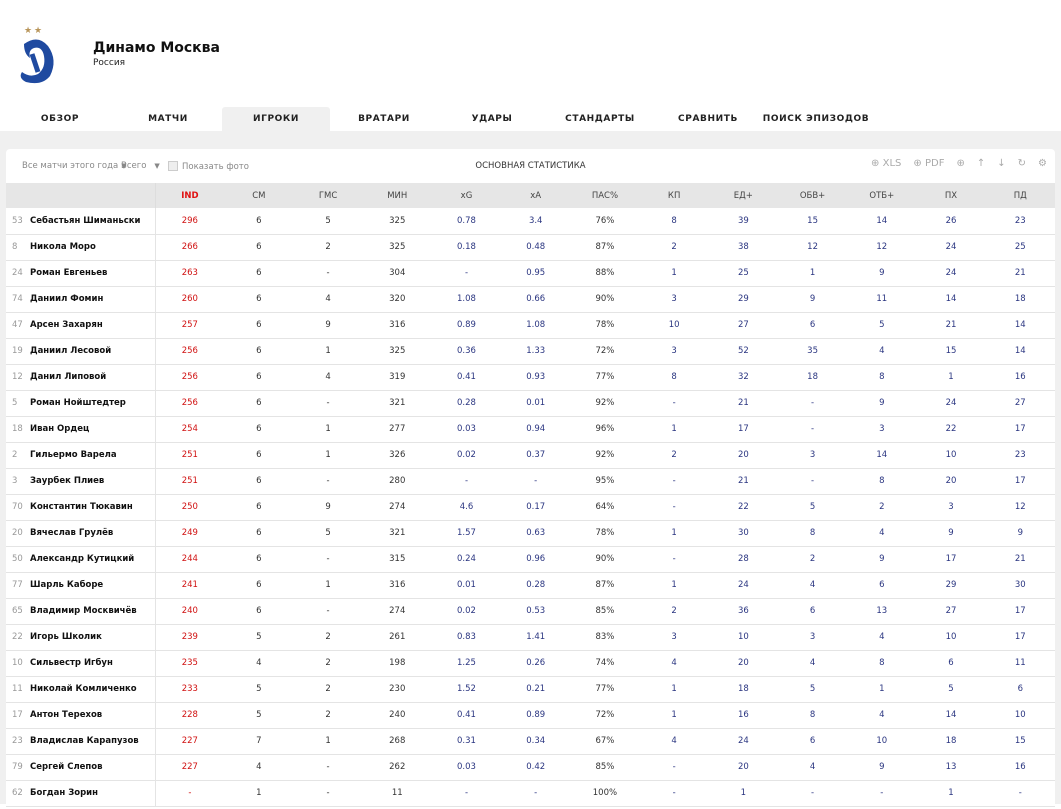 This screenshot has height=809, width=1061. I want to click on export-xls-button: ⊕ XLS, so click(886, 163).